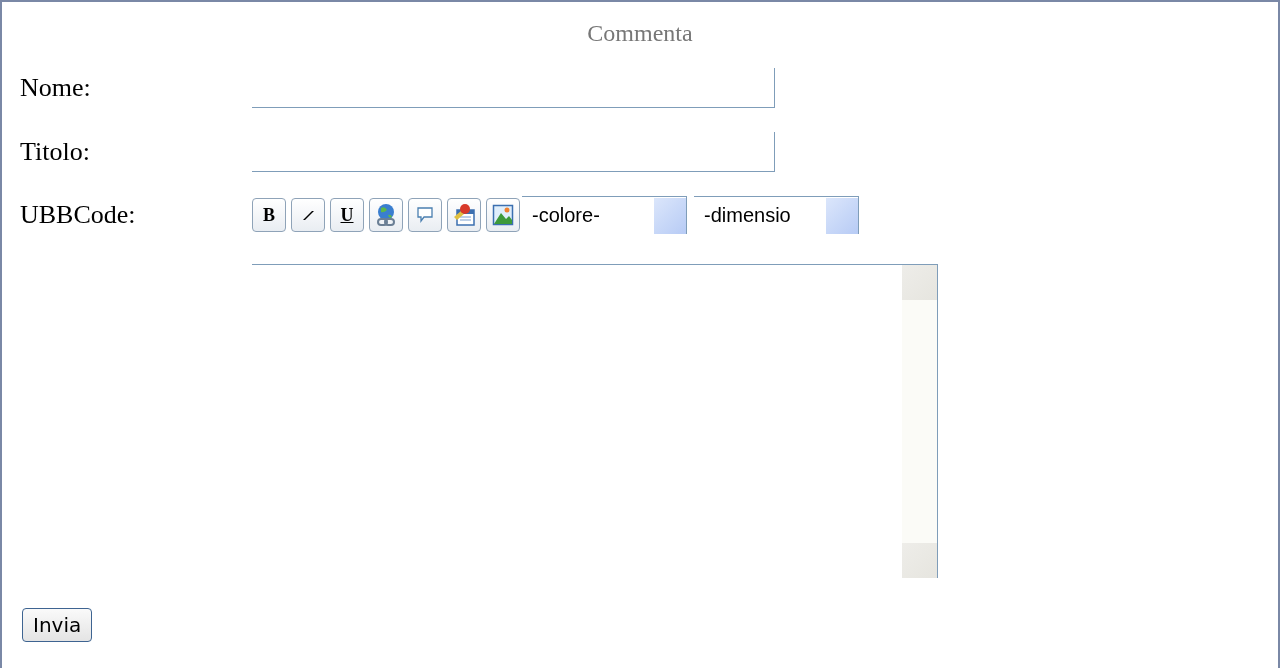  Describe the element at coordinates (56, 88) in the screenshot. I see `field-label: Nome:` at that location.